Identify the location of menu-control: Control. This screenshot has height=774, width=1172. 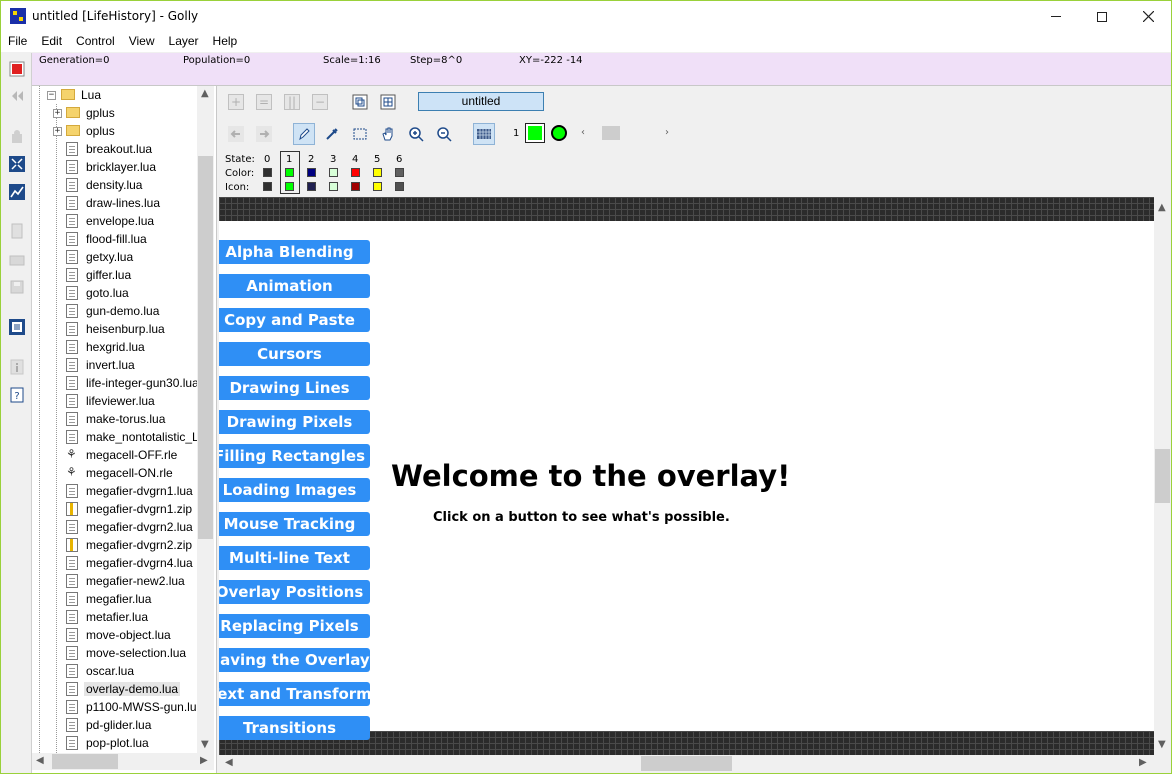
(95, 42).